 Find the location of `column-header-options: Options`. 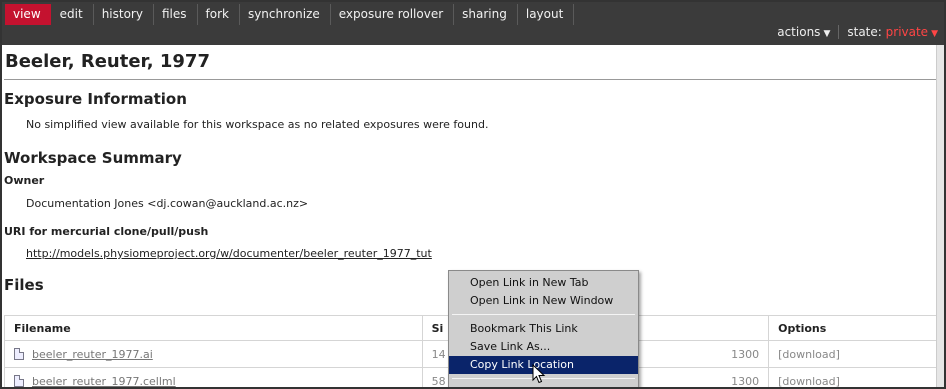

column-header-options: Options is located at coordinates (854, 328).